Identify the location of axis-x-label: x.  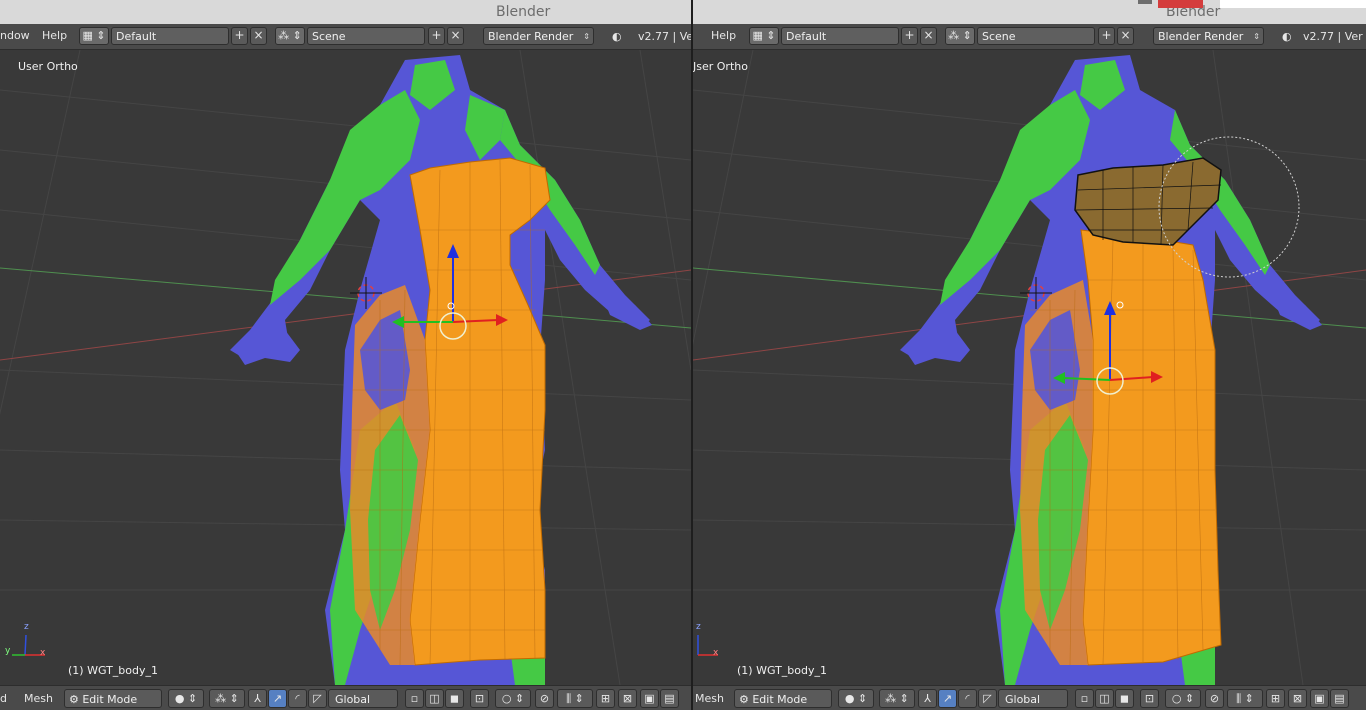
(43, 653).